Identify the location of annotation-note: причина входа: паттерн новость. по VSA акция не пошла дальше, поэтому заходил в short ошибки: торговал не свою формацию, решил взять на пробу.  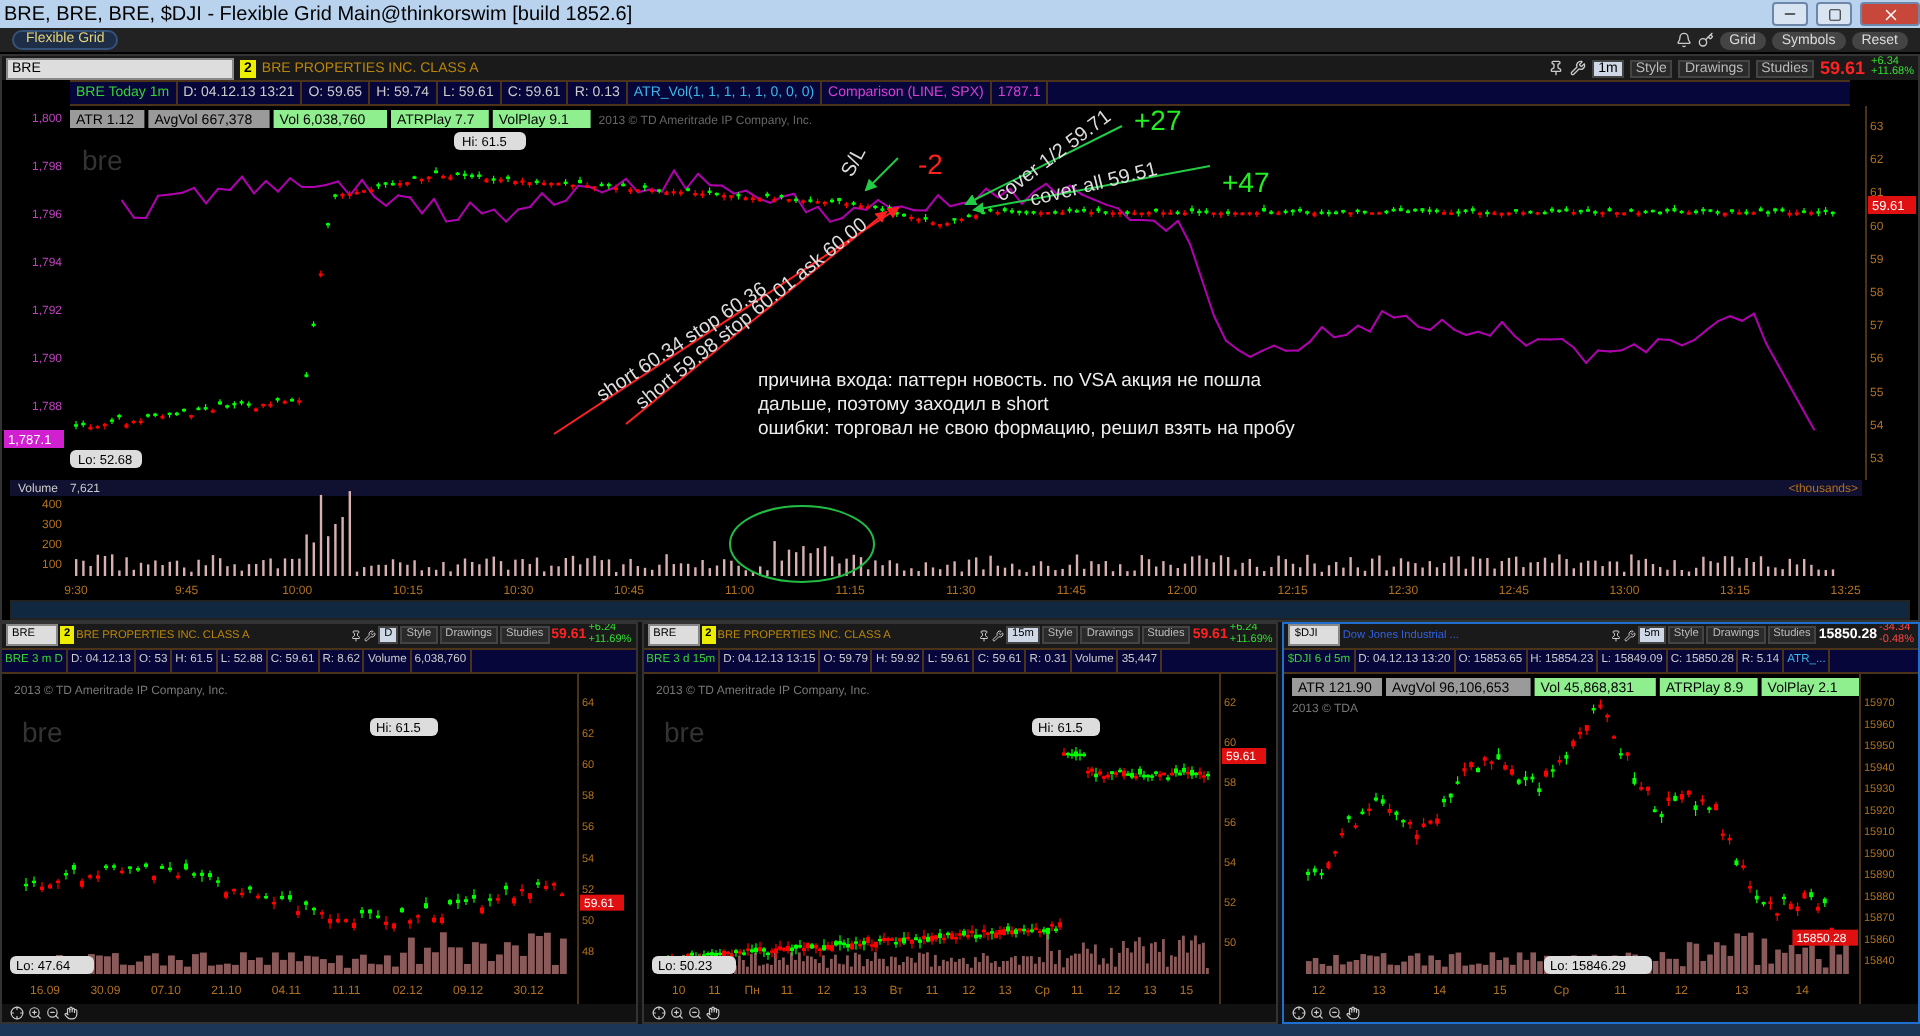
(1026, 405).